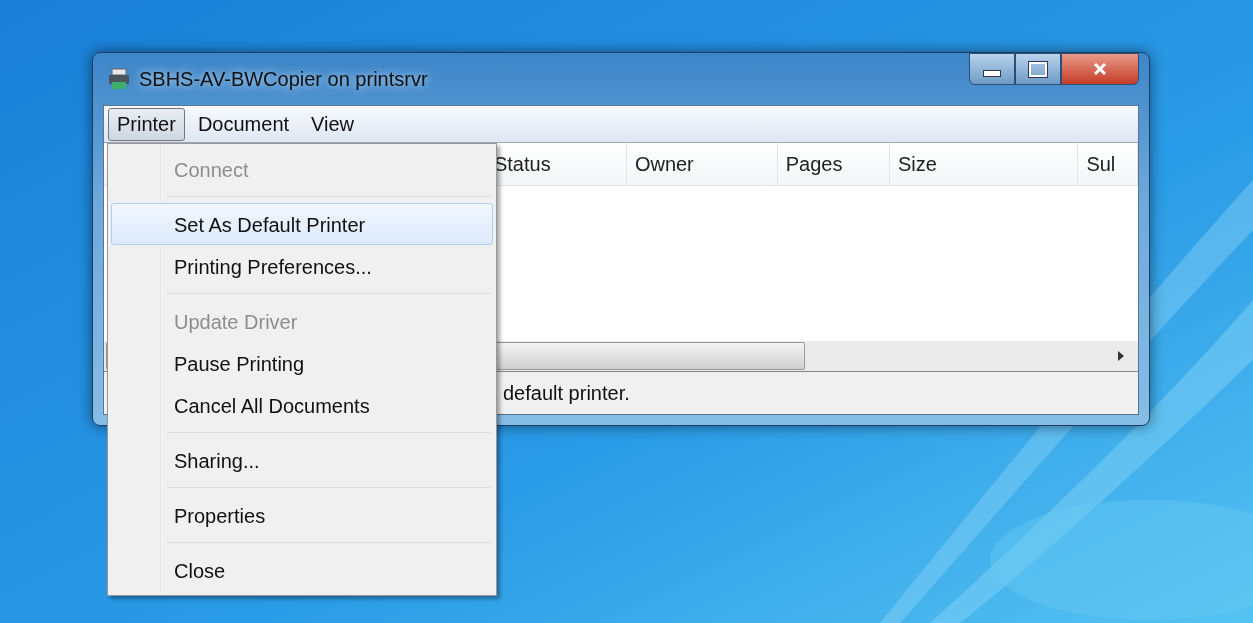 The height and width of the screenshot is (623, 1253). Describe the element at coordinates (992, 69) in the screenshot. I see `minimize-button` at that location.